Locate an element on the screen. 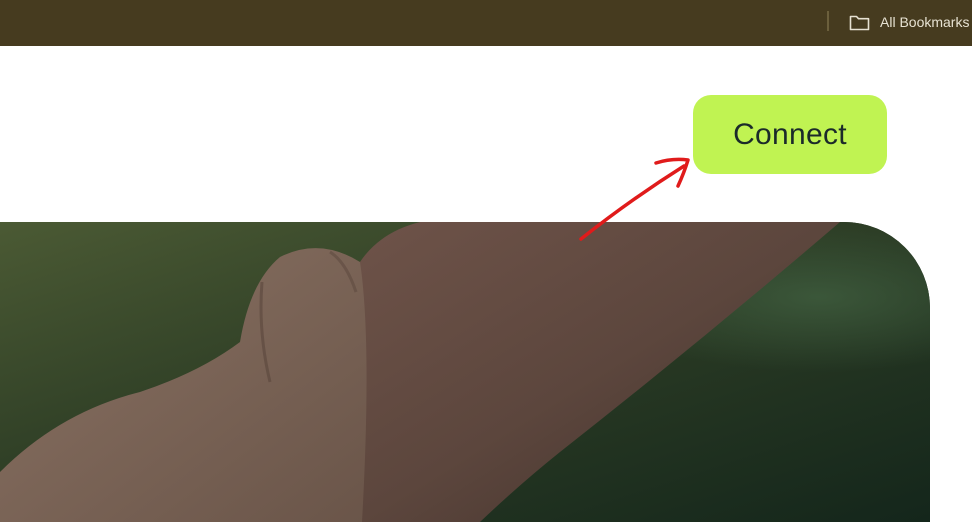 The width and height of the screenshot is (972, 522). all-bookmarks-folder: All Bookmarks is located at coordinates (909, 22).